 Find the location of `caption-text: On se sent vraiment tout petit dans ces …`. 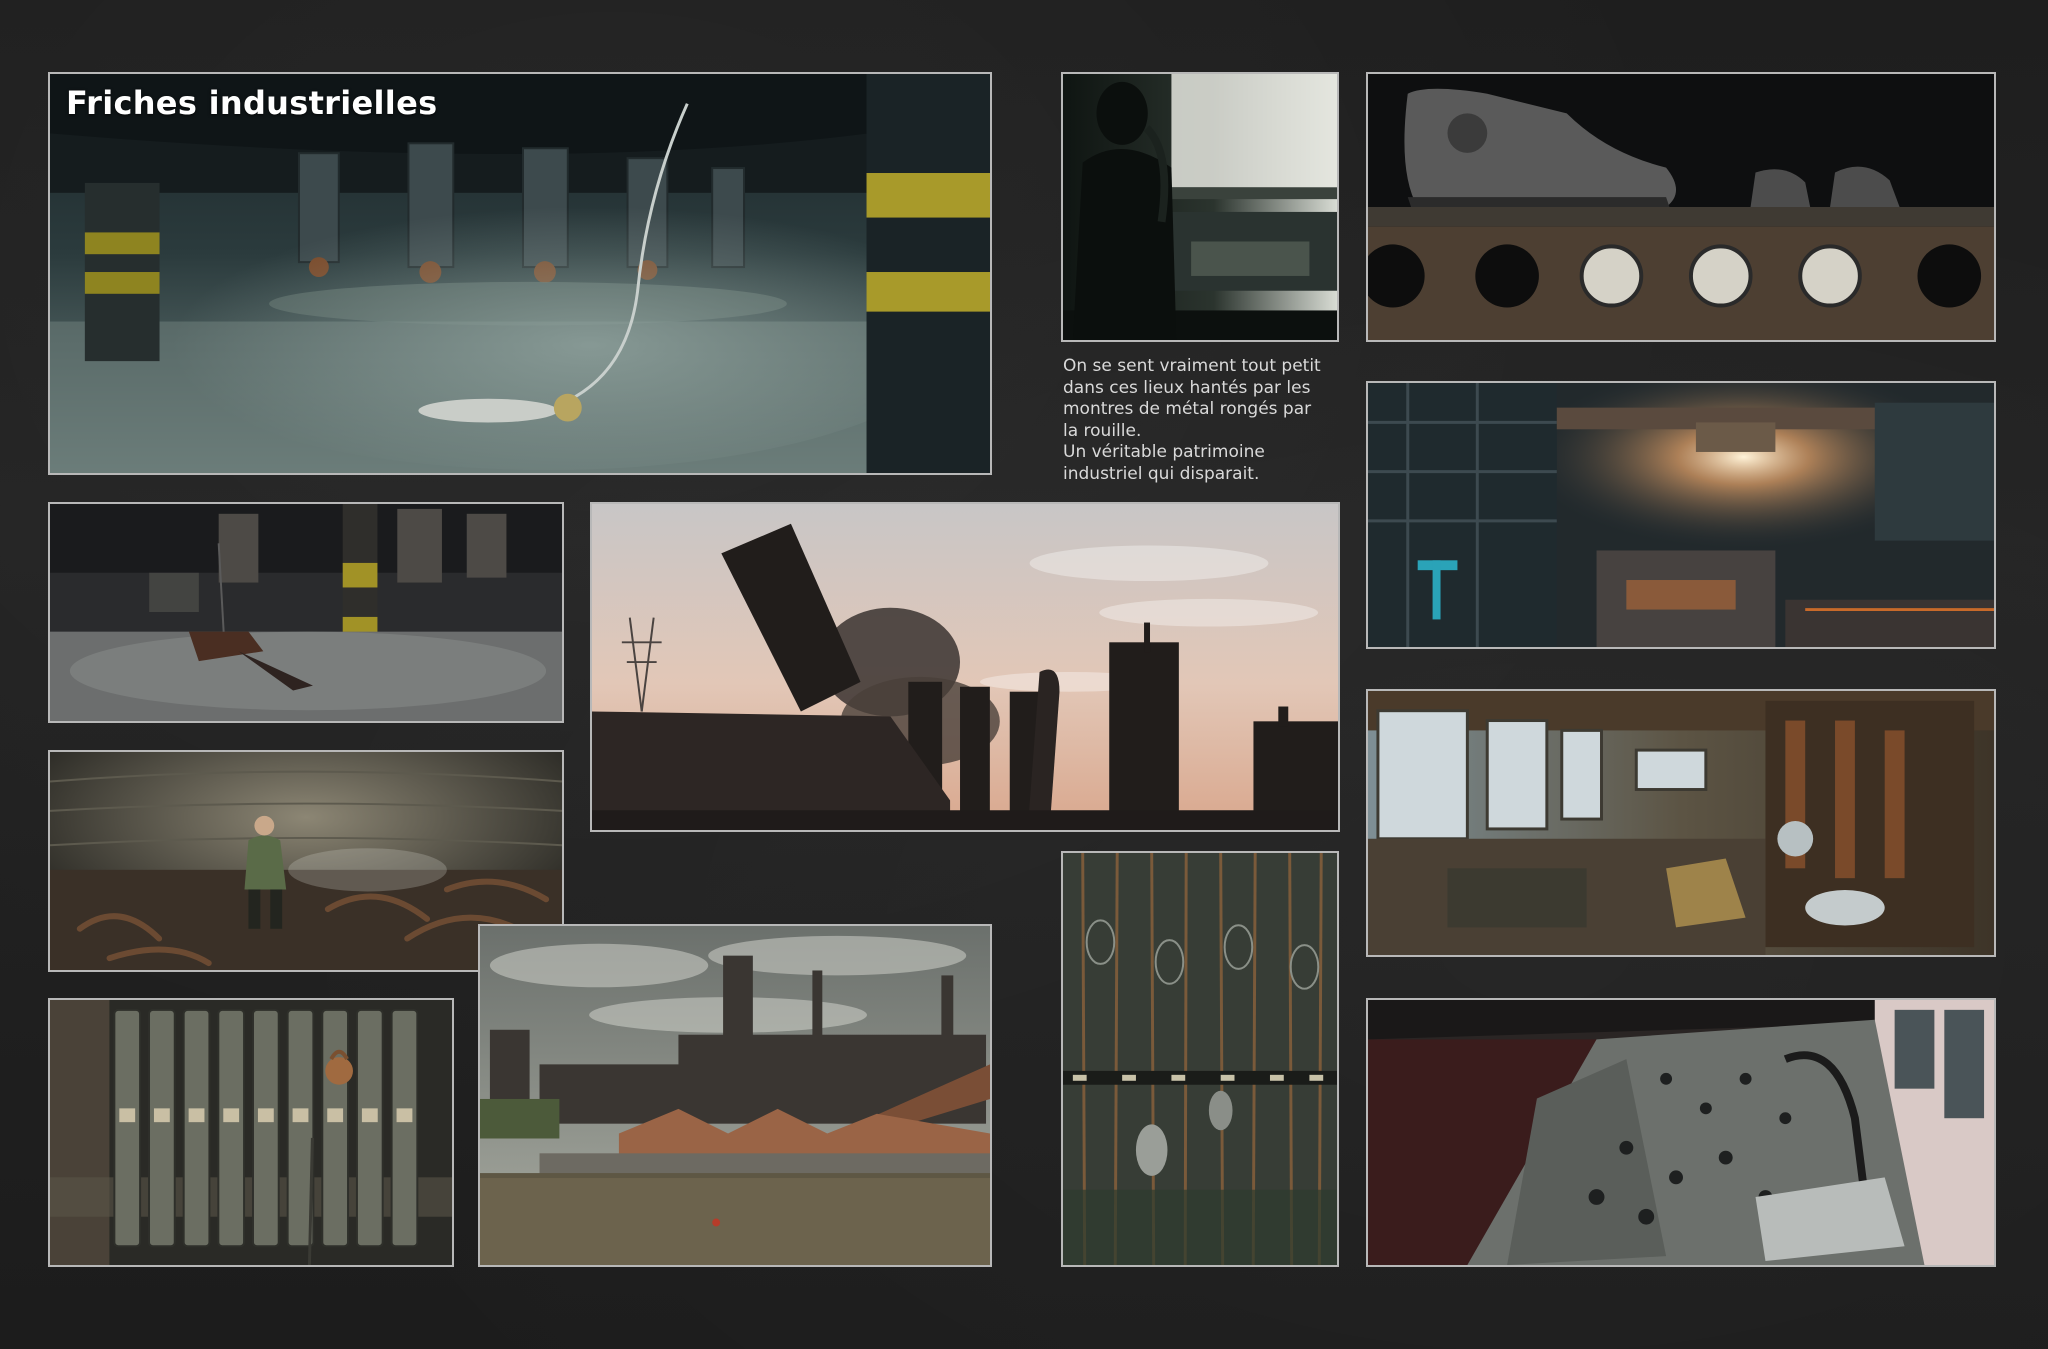

caption-text: On se sent vraiment tout petit dans ces … is located at coordinates (1208, 420).